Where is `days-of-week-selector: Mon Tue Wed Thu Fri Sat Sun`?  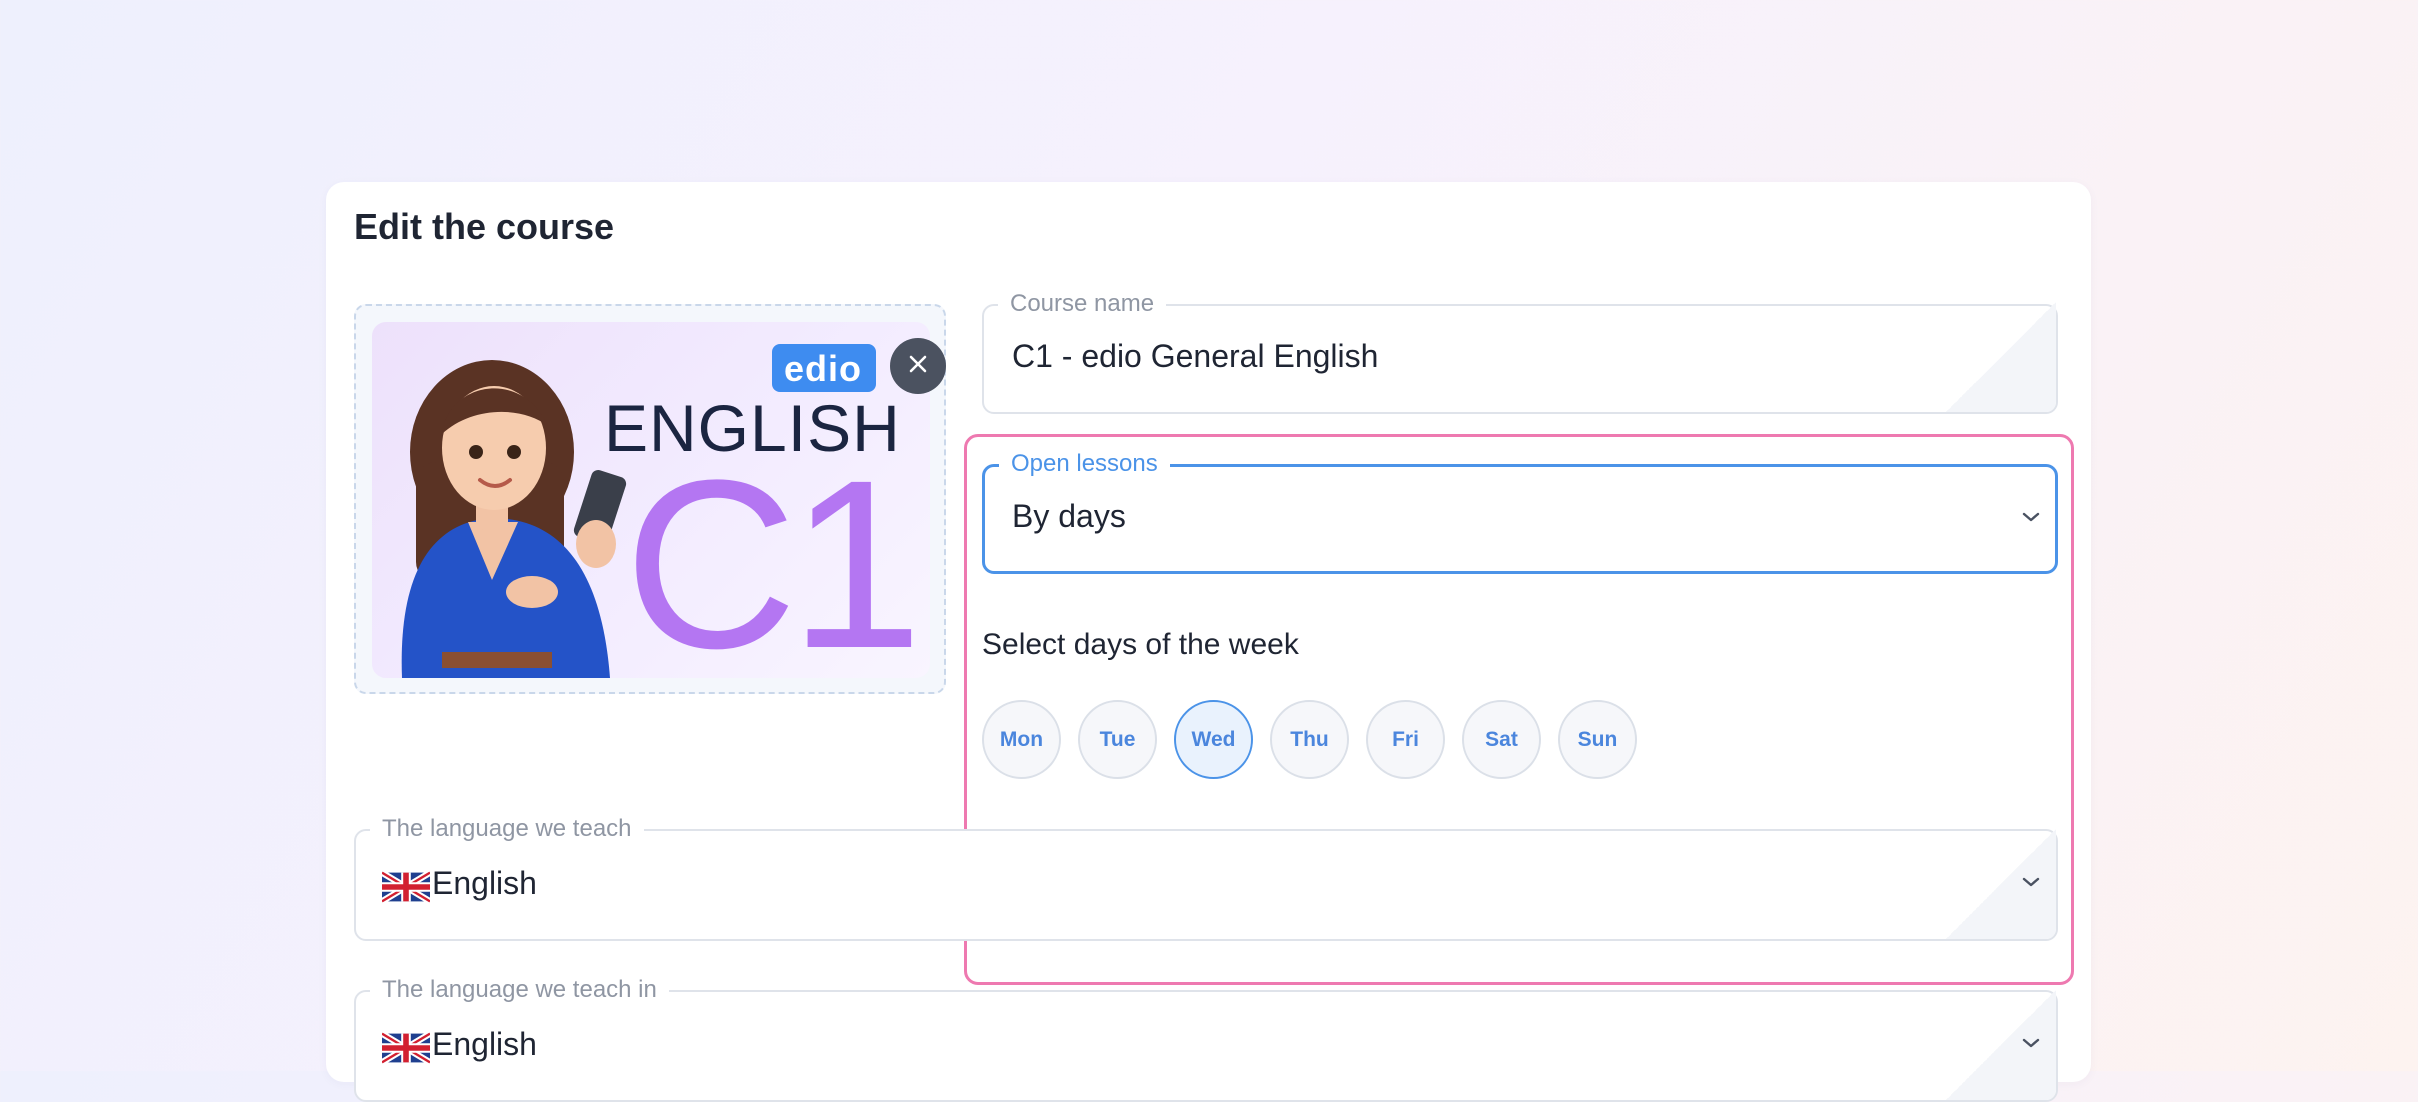 days-of-week-selector: Mon Tue Wed Thu Fri Sat Sun is located at coordinates (1309, 739).